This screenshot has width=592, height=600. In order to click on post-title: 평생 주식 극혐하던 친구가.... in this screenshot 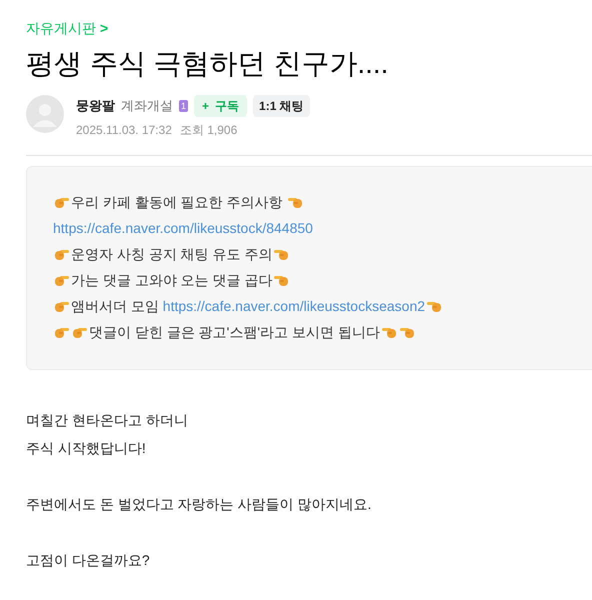, I will do `click(208, 64)`.